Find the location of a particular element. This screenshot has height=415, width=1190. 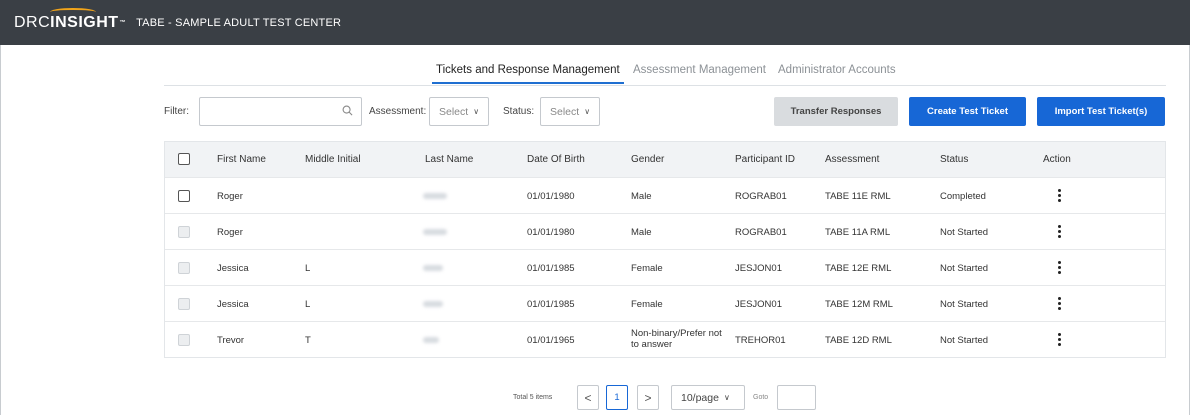

import-test-tickets-button: Import Test Ticket(s) is located at coordinates (1101, 111).